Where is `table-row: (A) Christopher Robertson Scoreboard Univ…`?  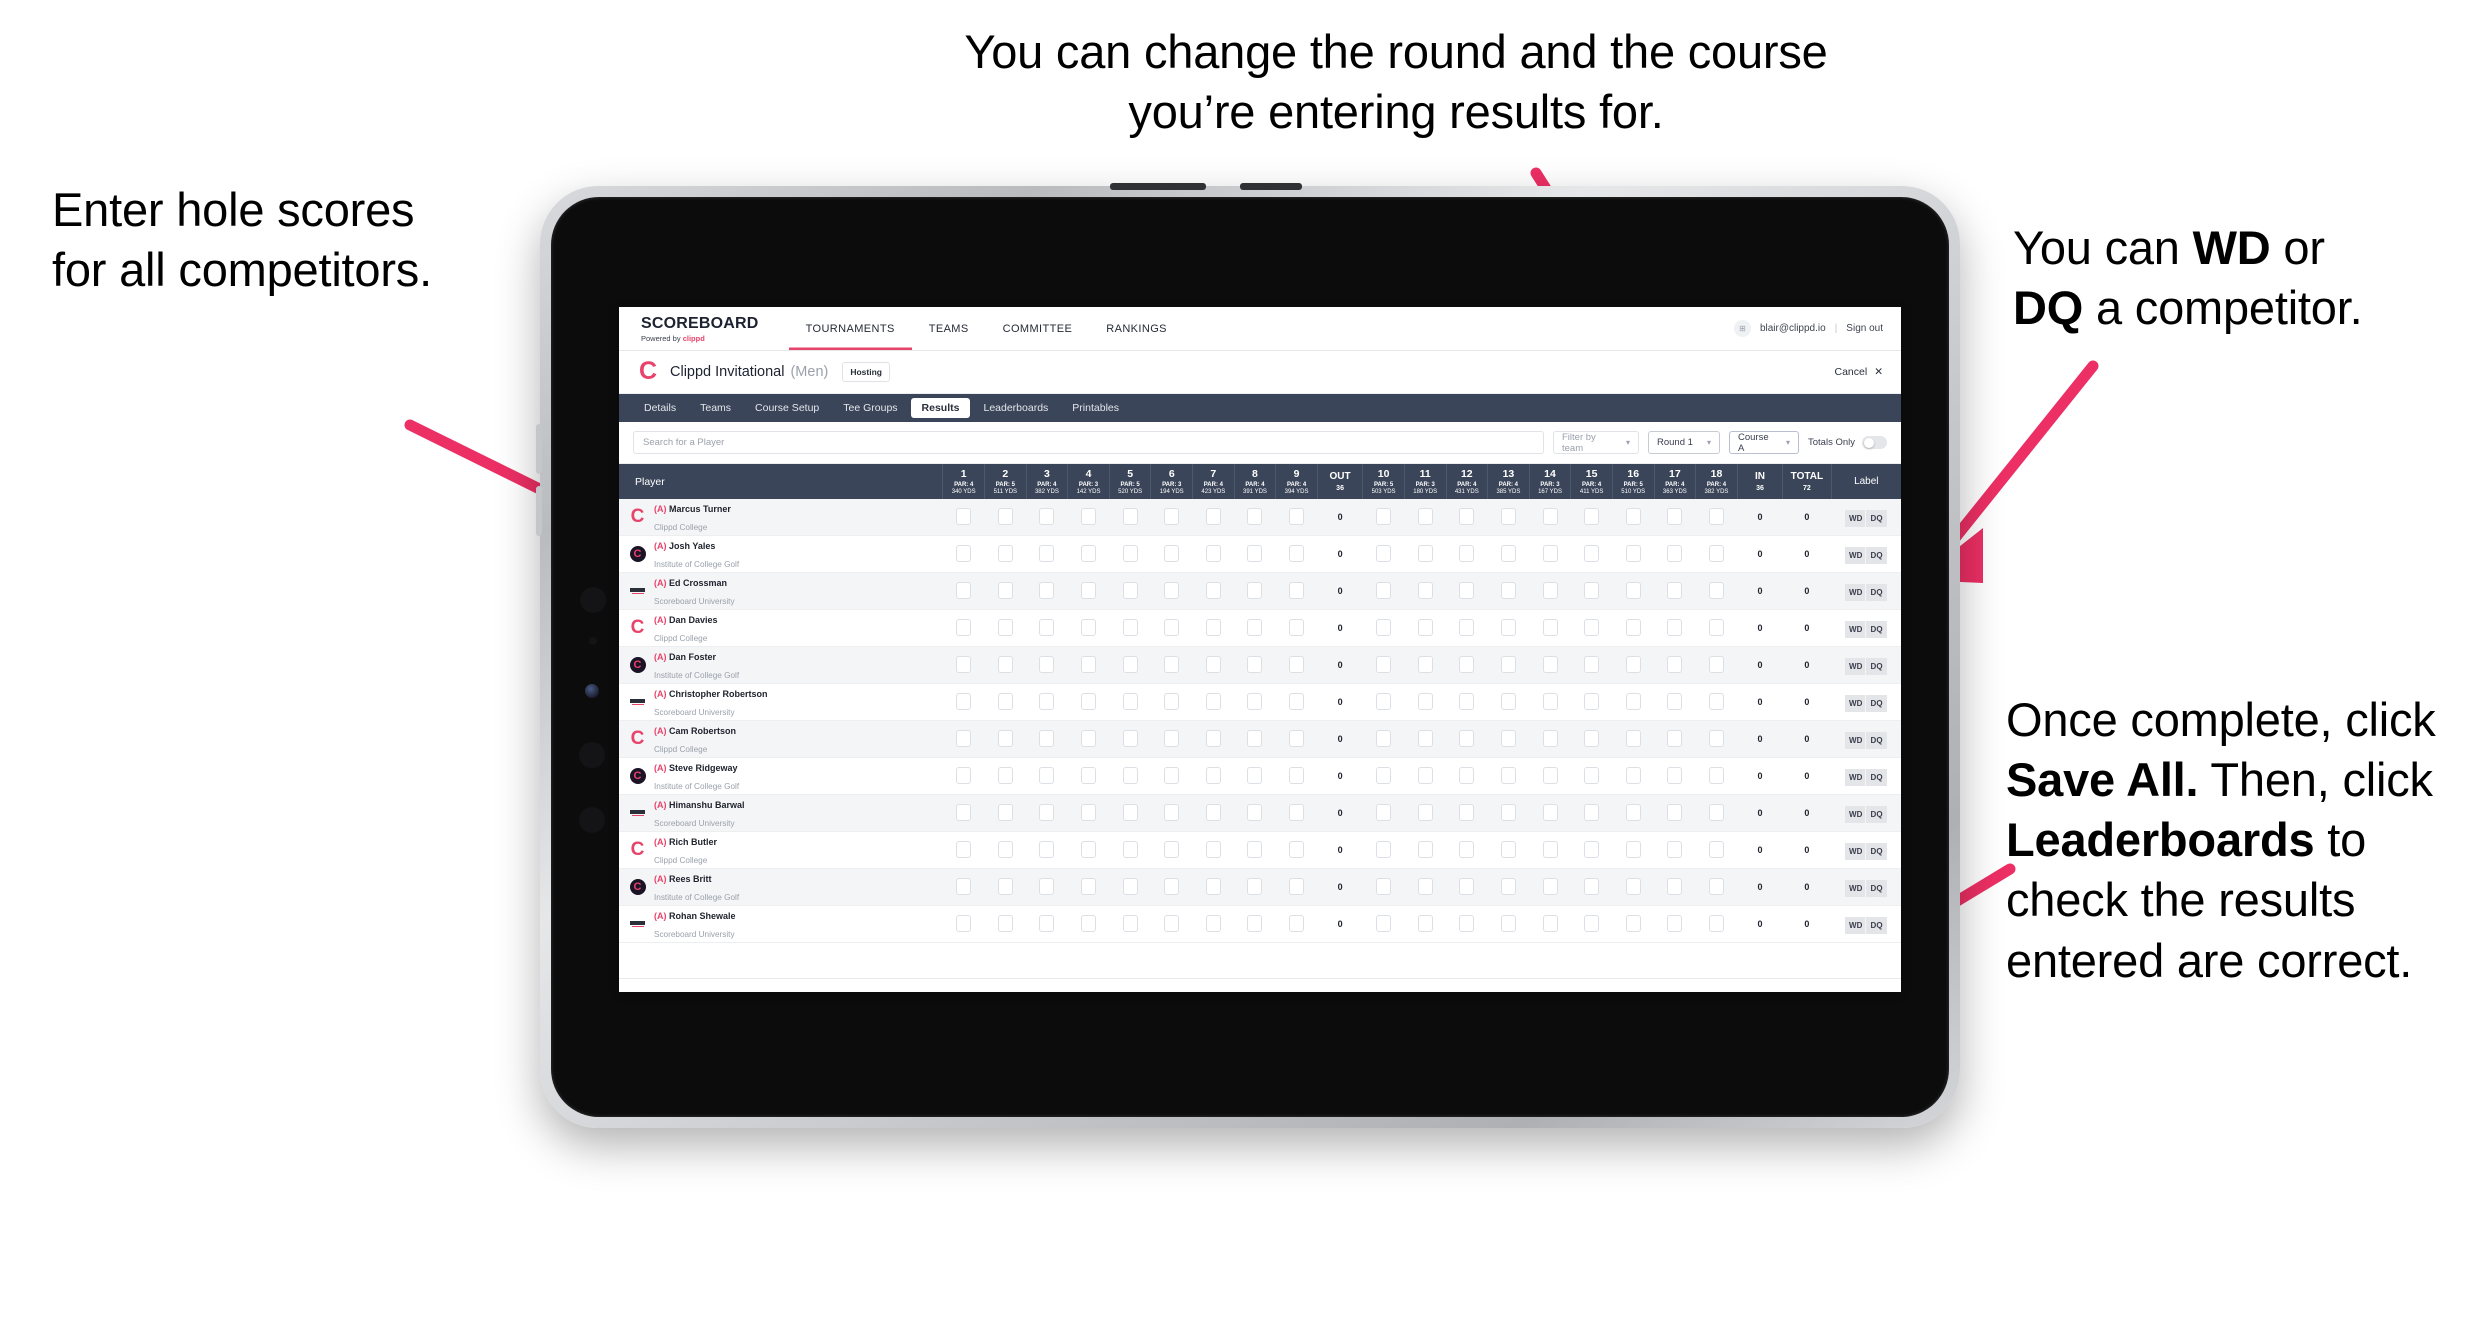 table-row: (A) Christopher Robertson Scoreboard Univ… is located at coordinates (1260, 702).